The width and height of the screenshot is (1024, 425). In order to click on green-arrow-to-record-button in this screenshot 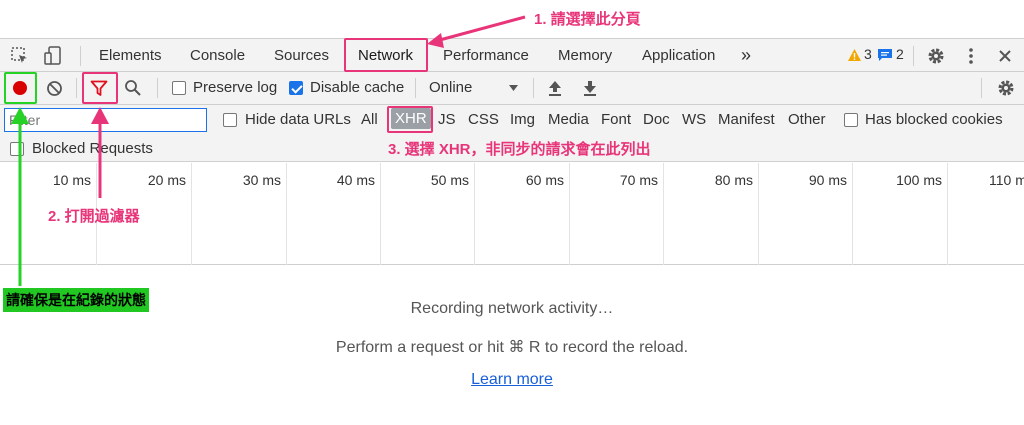, I will do `click(20, 196)`.